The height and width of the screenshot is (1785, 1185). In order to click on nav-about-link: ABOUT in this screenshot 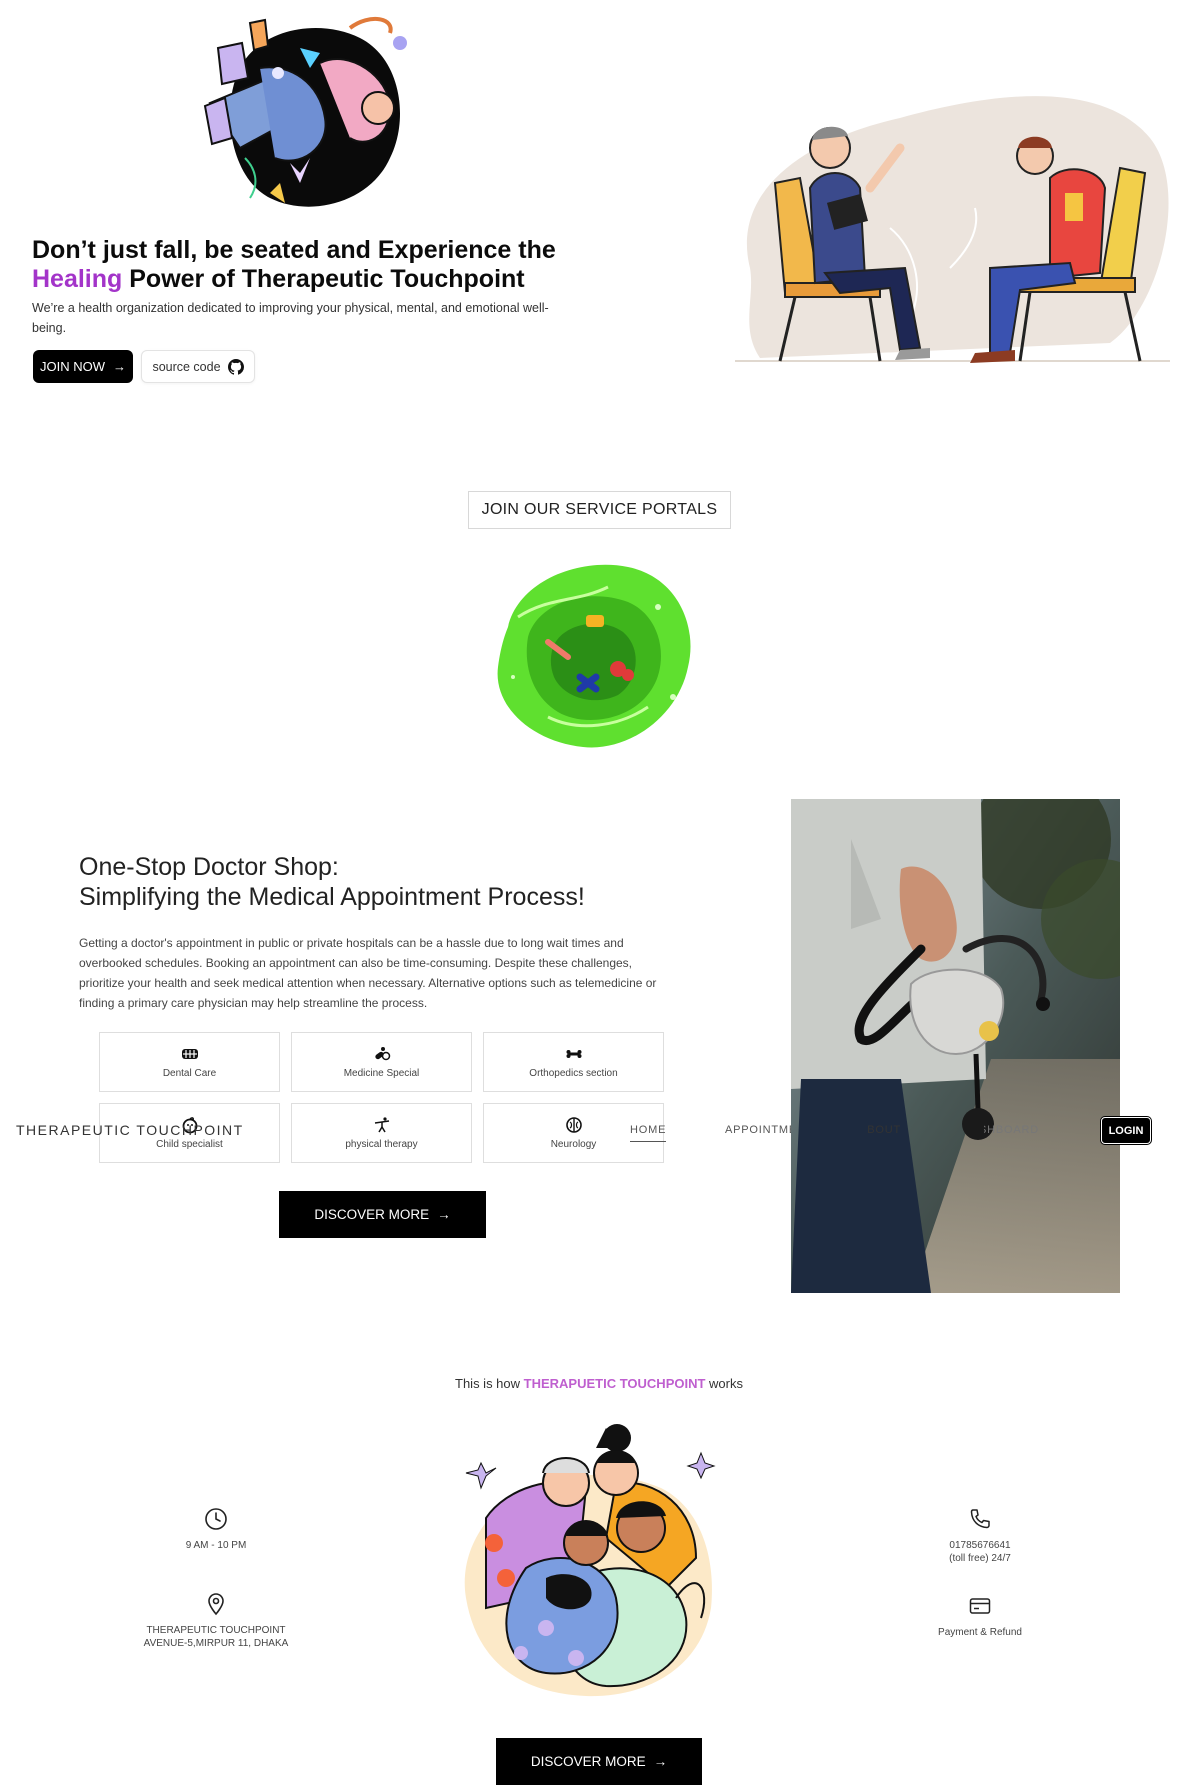, I will do `click(884, 1130)`.